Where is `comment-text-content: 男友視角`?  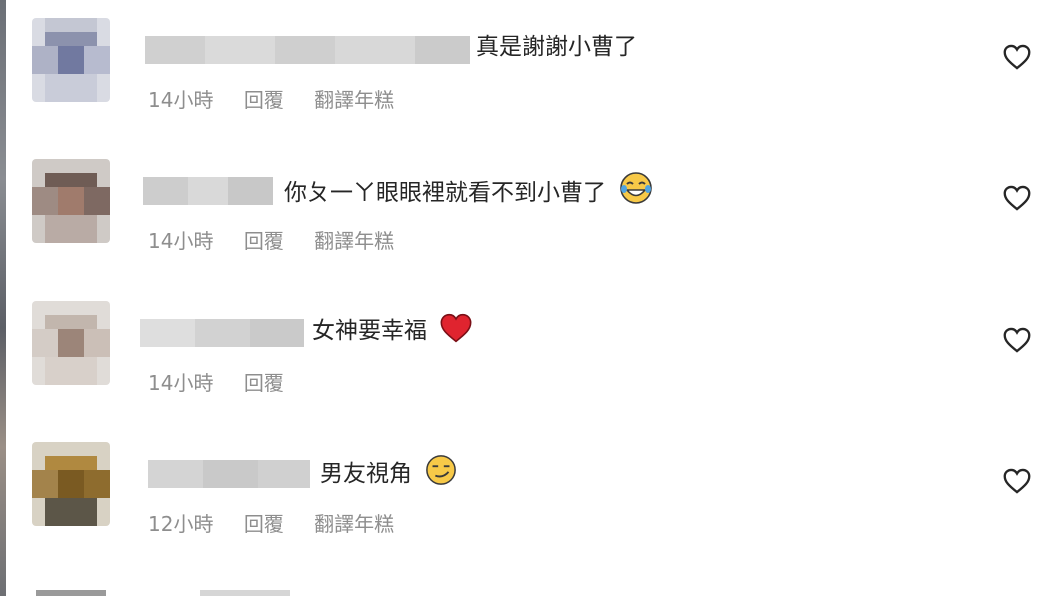 comment-text-content: 男友視角 is located at coordinates (366, 474).